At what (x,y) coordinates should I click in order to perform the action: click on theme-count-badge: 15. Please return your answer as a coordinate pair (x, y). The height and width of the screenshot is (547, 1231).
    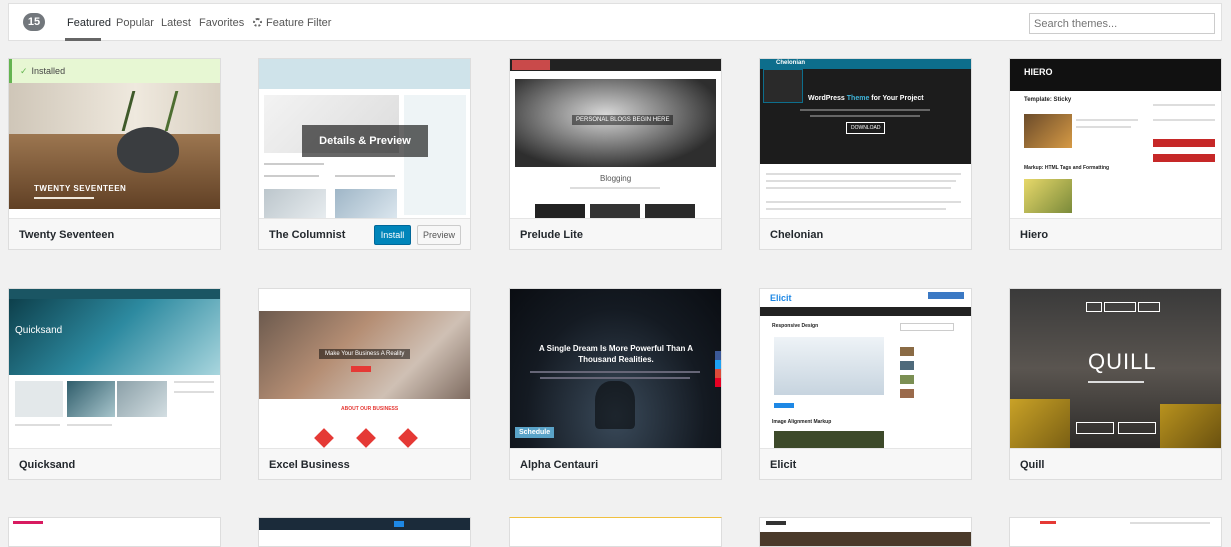
    Looking at the image, I should click on (34, 22).